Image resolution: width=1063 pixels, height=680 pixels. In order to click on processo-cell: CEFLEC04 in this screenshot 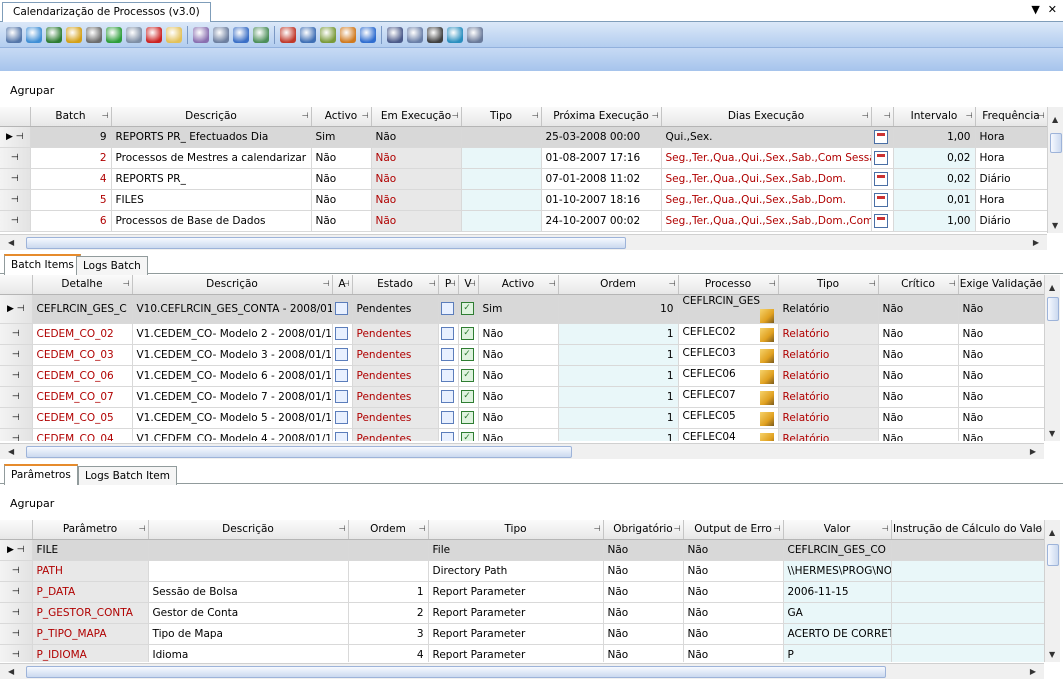, I will do `click(728, 434)`.